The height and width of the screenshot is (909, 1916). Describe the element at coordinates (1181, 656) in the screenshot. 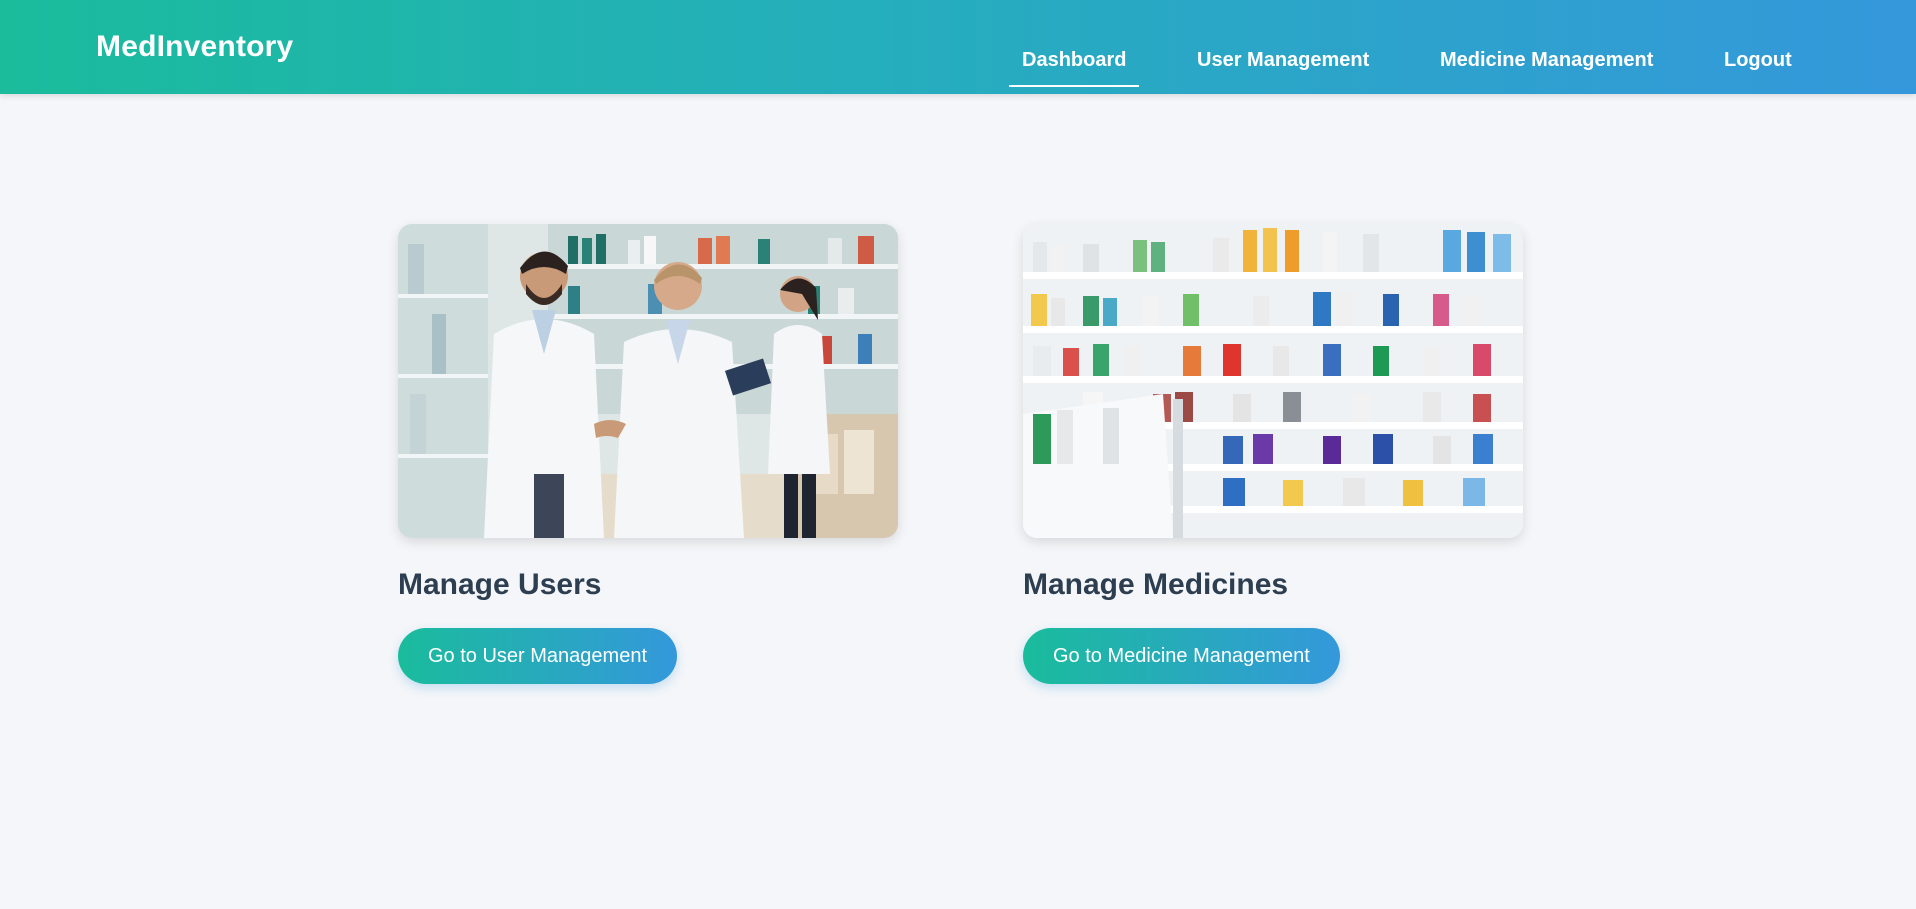

I see `go-to-medicine-management-button: Go to Medicine Management` at that location.